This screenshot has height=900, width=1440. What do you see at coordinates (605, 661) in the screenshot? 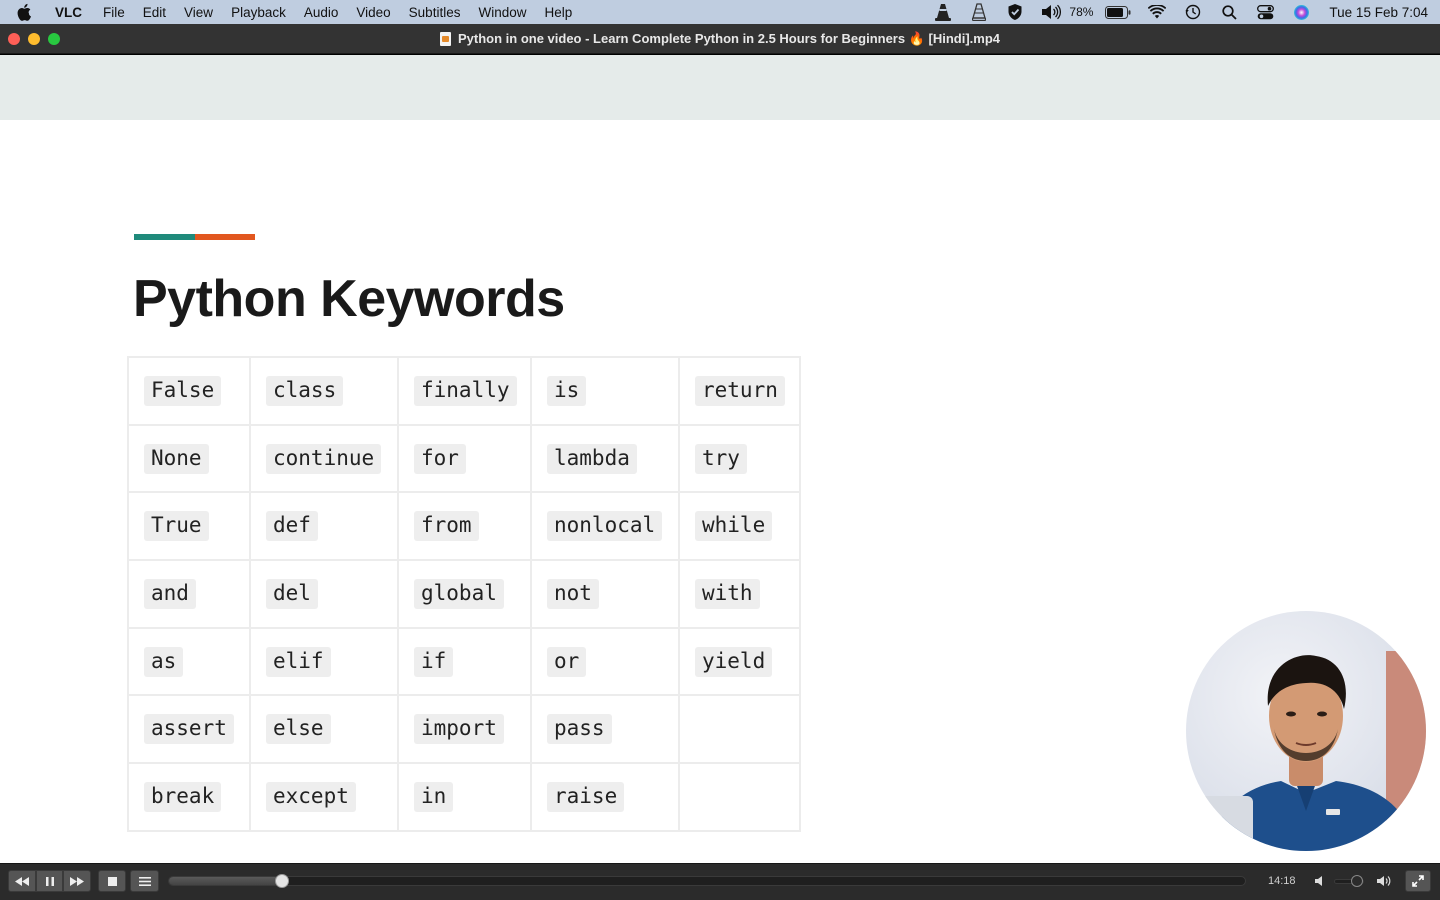
I see `keyword-cell: or` at bounding box center [605, 661].